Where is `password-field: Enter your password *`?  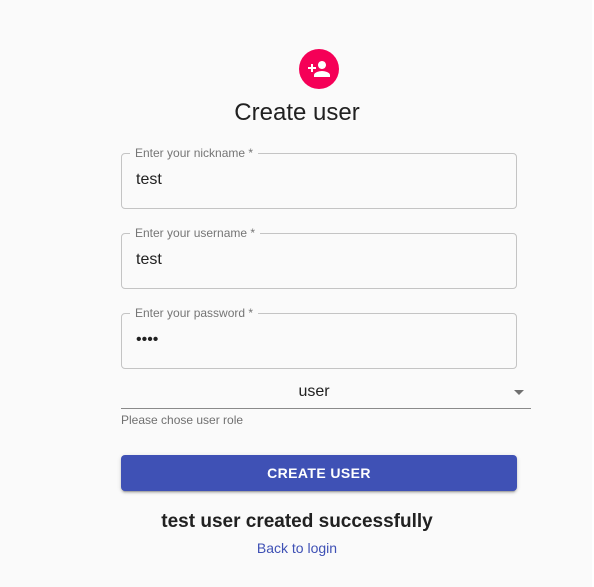
password-field: Enter your password * is located at coordinates (319, 338).